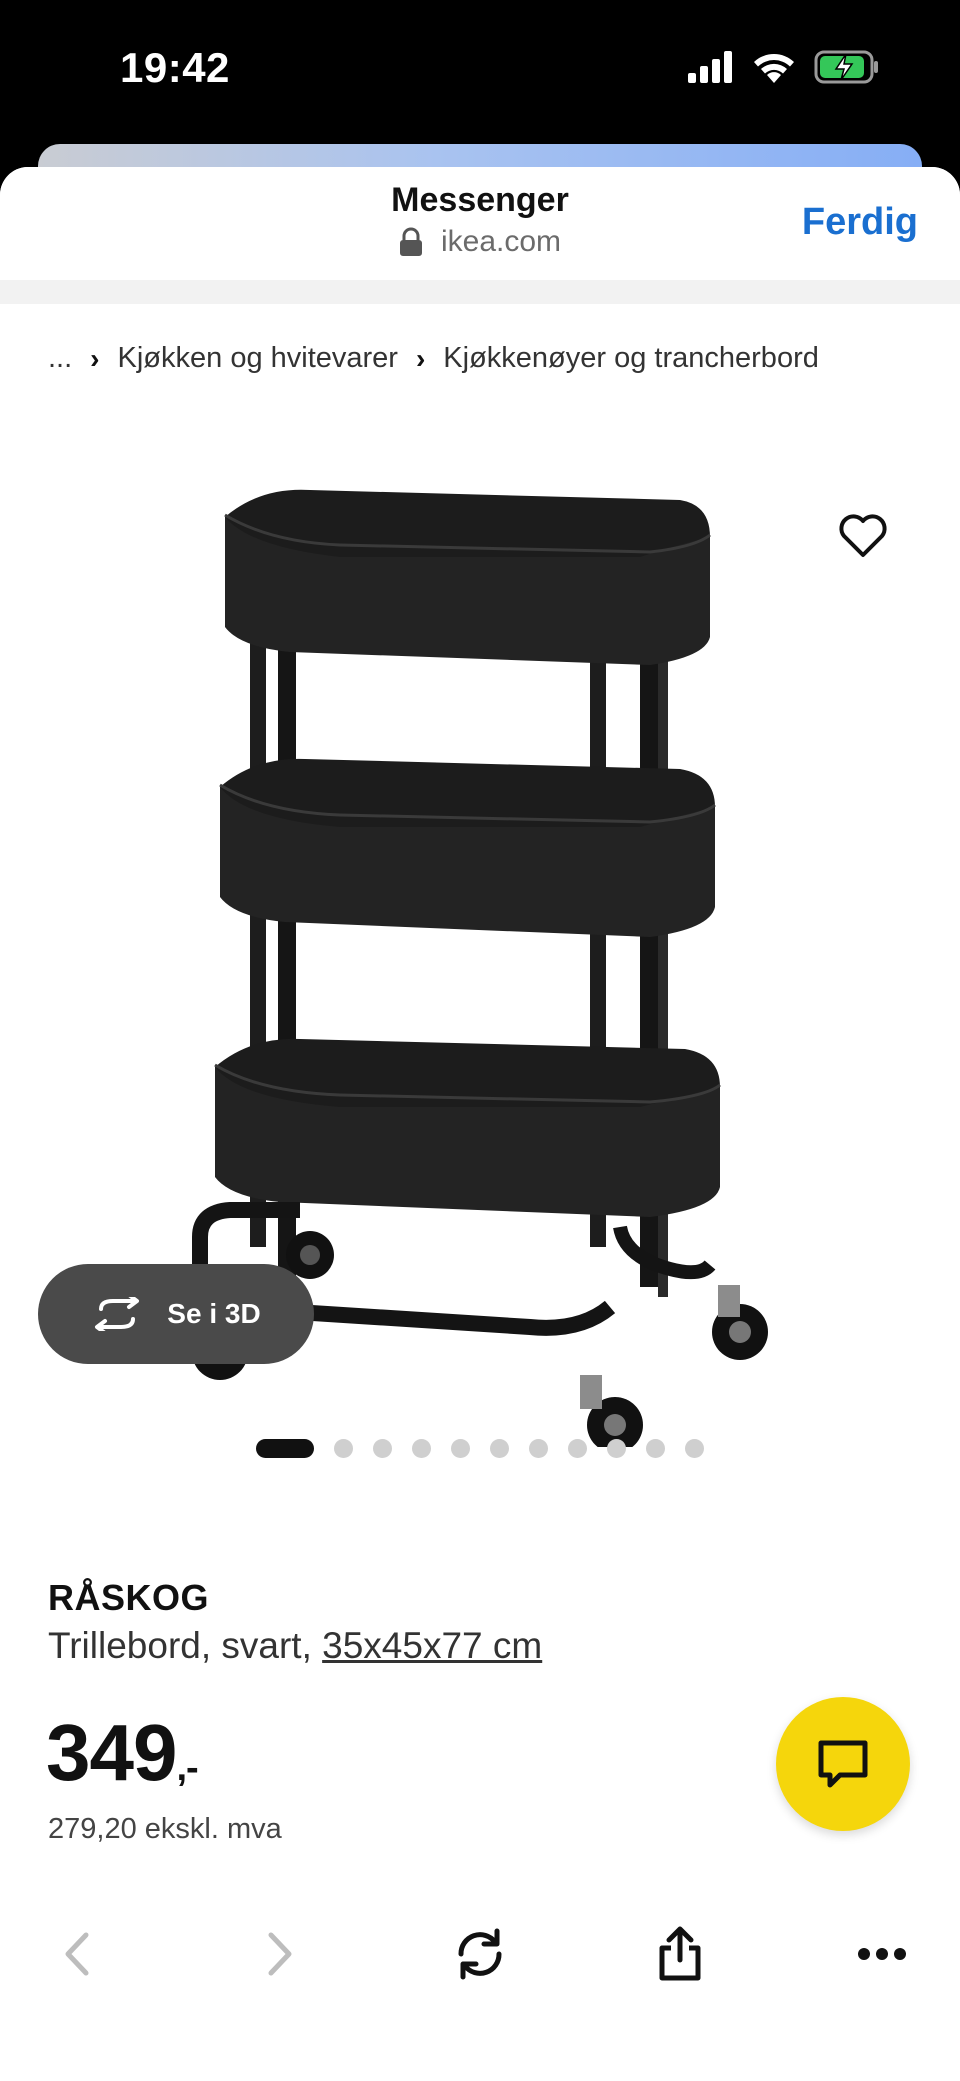 This screenshot has width=960, height=2081. What do you see at coordinates (774, 68) in the screenshot?
I see `wifi-icon` at bounding box center [774, 68].